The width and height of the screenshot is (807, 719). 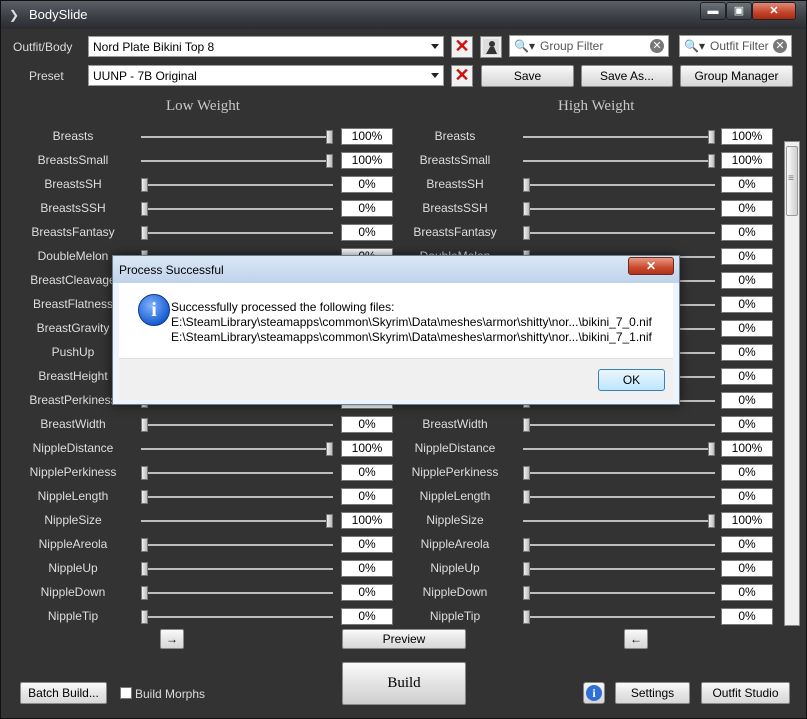 What do you see at coordinates (266, 46) in the screenshot?
I see `outfit-body-combo: Nord Plate Bikini Top 8` at bounding box center [266, 46].